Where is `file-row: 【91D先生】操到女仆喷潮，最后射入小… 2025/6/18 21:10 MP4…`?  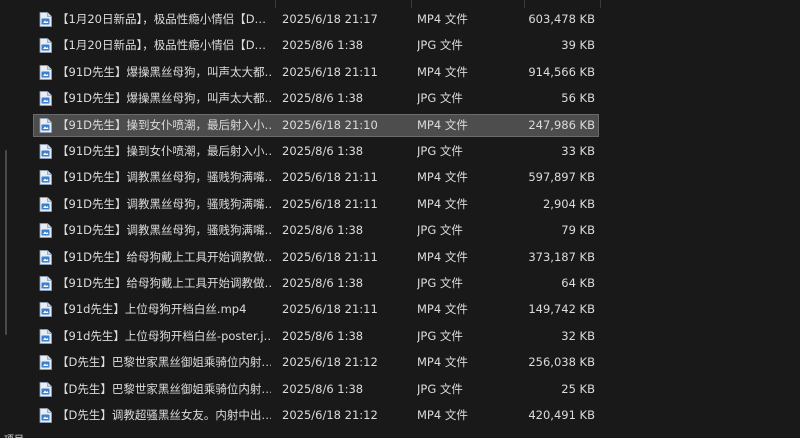
file-row: 【91D先生】操到女仆喷潮，最后射入小… 2025/6/18 21:10 MP4… is located at coordinates (316, 125).